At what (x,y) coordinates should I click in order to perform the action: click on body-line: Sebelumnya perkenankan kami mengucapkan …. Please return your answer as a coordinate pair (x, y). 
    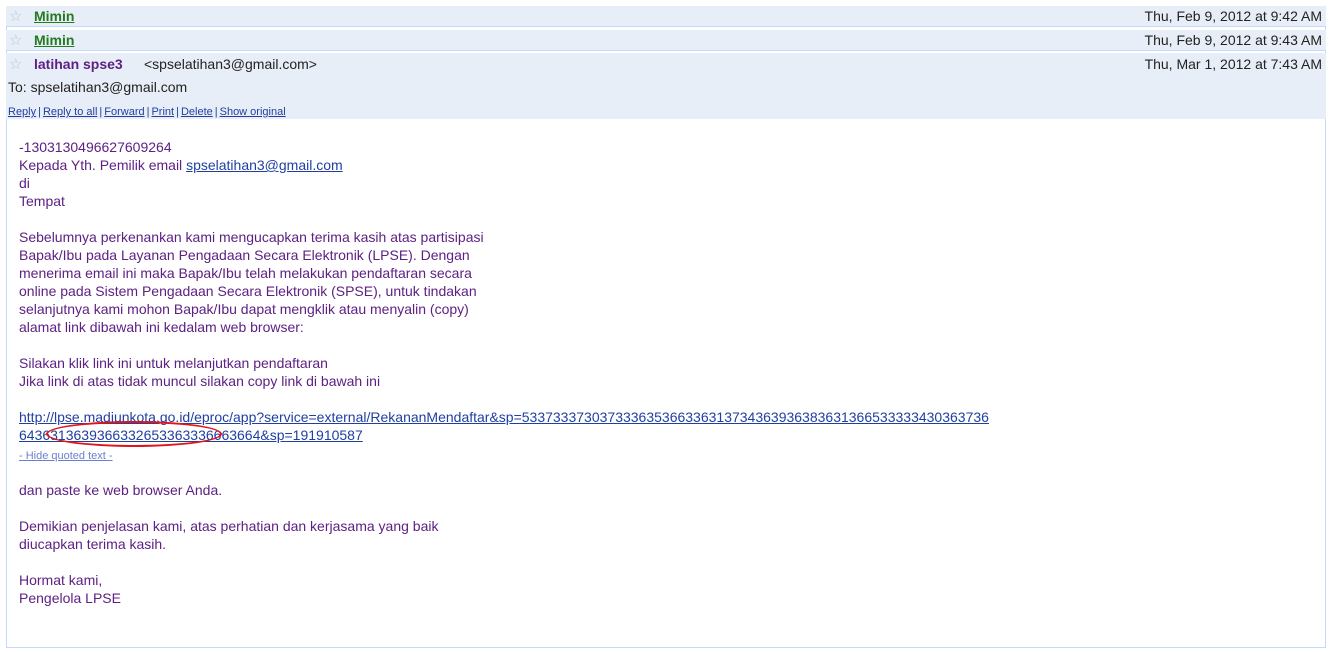
    Looking at the image, I should click on (251, 237).